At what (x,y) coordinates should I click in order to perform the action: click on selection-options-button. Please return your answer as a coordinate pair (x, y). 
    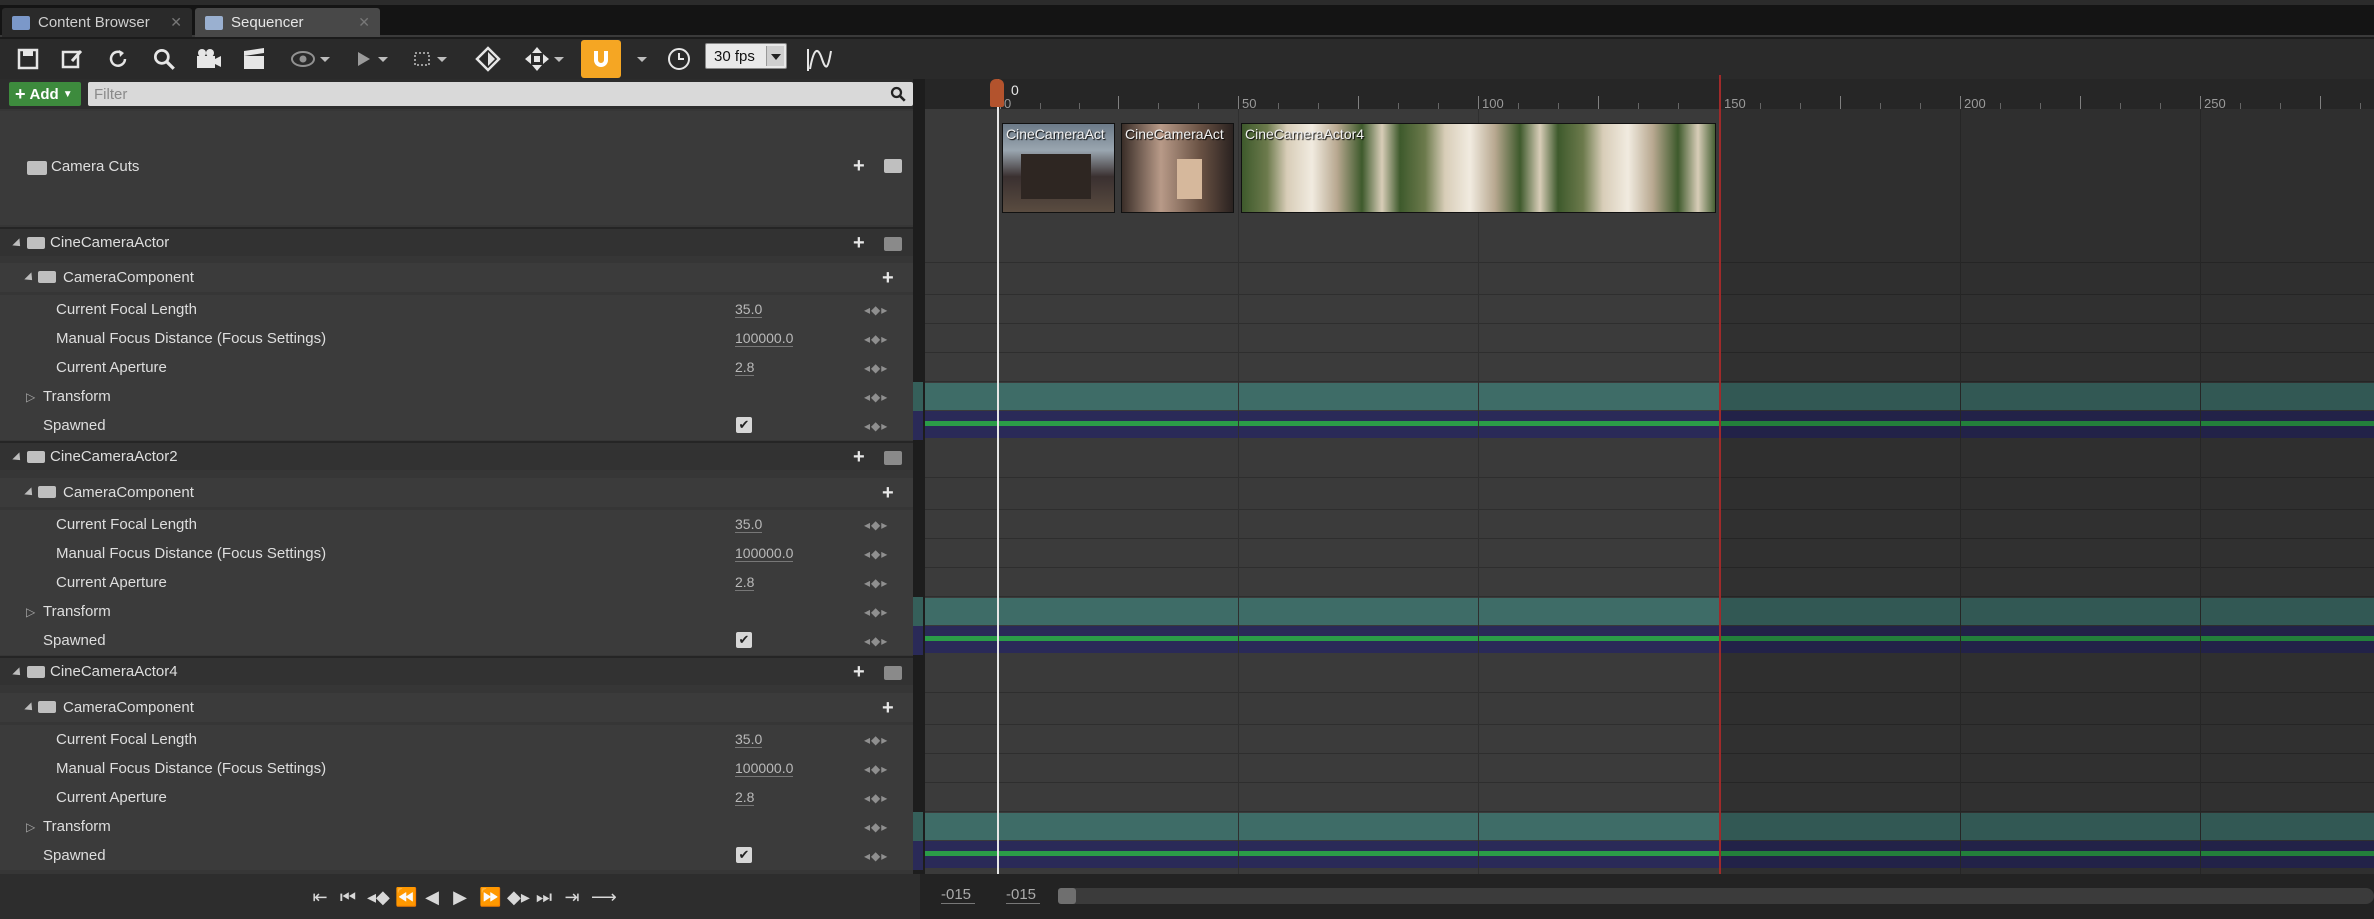
    Looking at the image, I should click on (422, 59).